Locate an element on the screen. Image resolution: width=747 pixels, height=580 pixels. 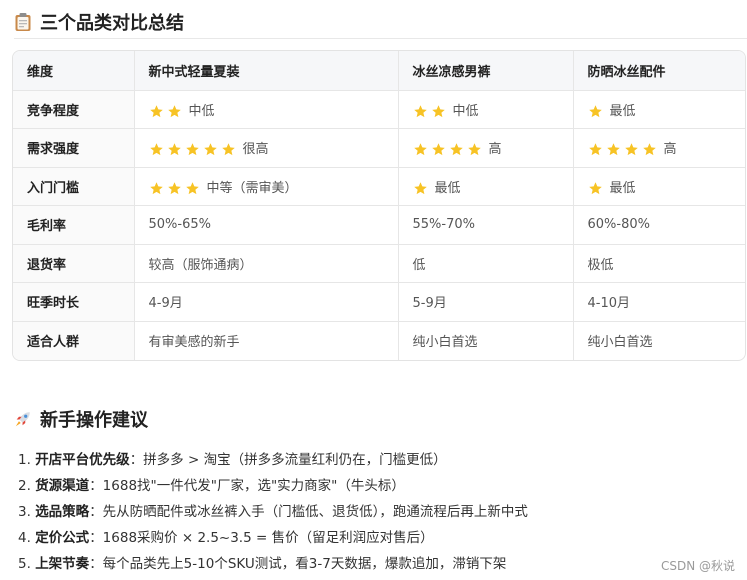
clipboard-icon is located at coordinates (23, 22).